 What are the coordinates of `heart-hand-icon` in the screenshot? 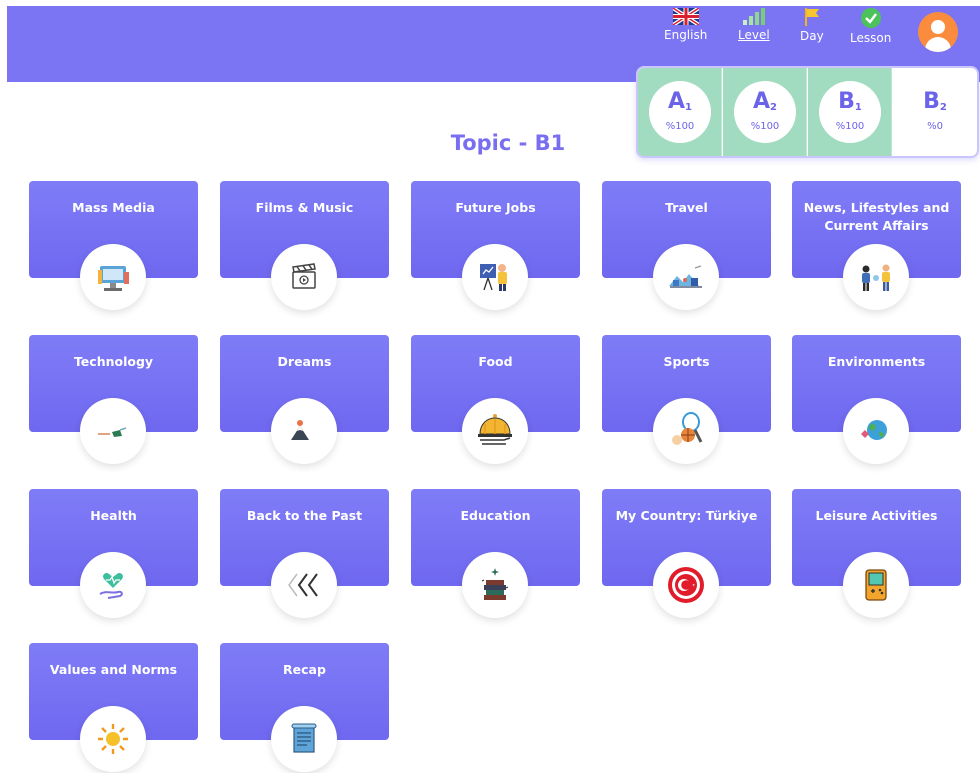 It's located at (113, 585).